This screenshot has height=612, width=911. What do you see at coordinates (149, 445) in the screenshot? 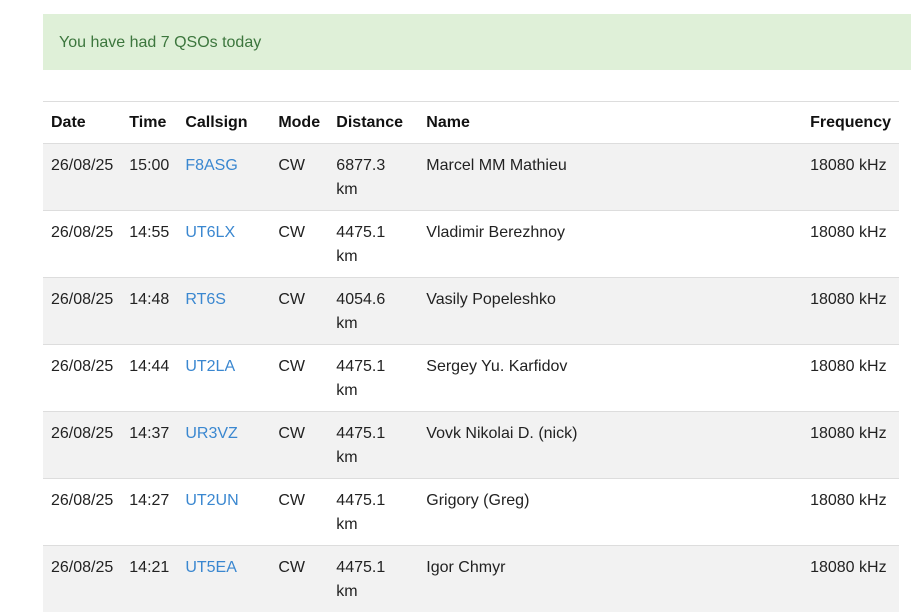
I see `cell-time: 14:37` at bounding box center [149, 445].